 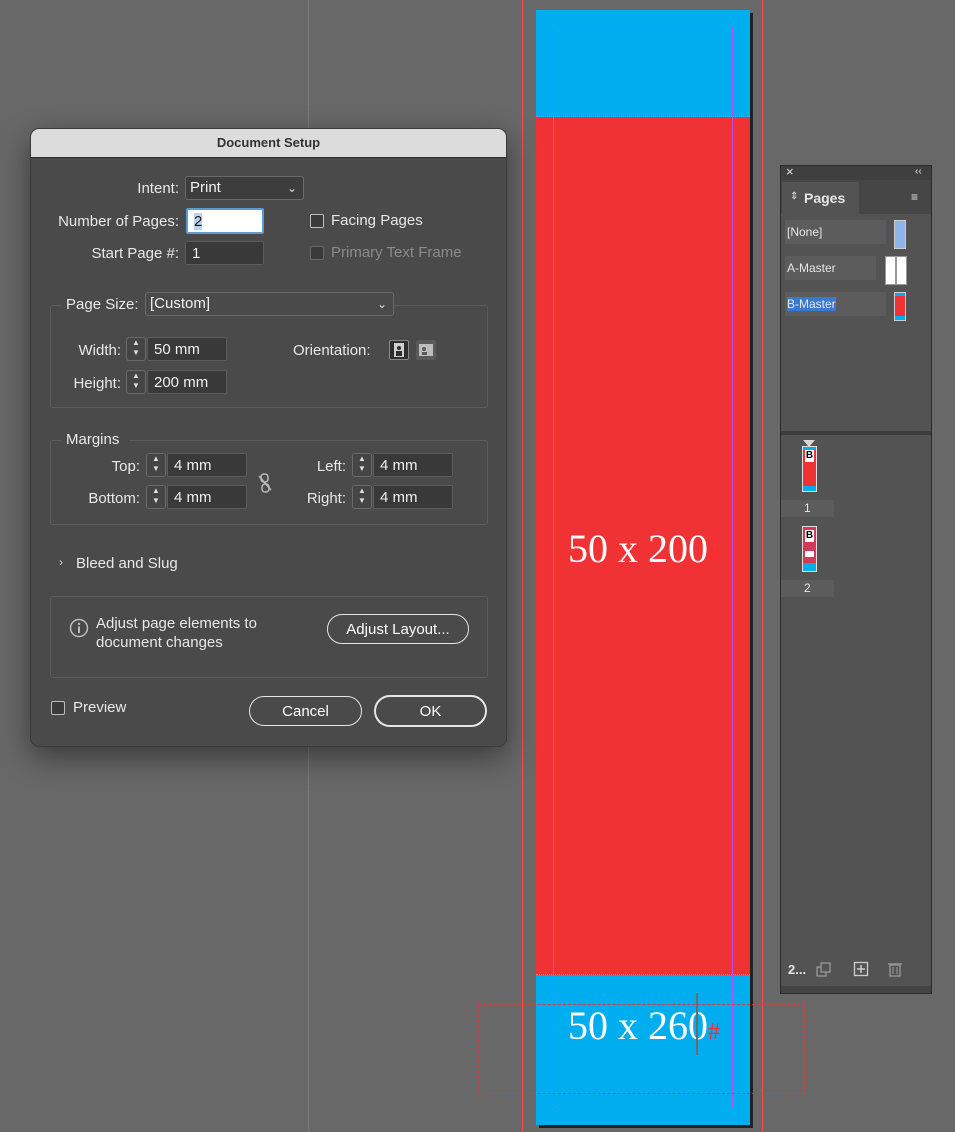 What do you see at coordinates (856, 173) in the screenshot?
I see `panel-titlebar` at bounding box center [856, 173].